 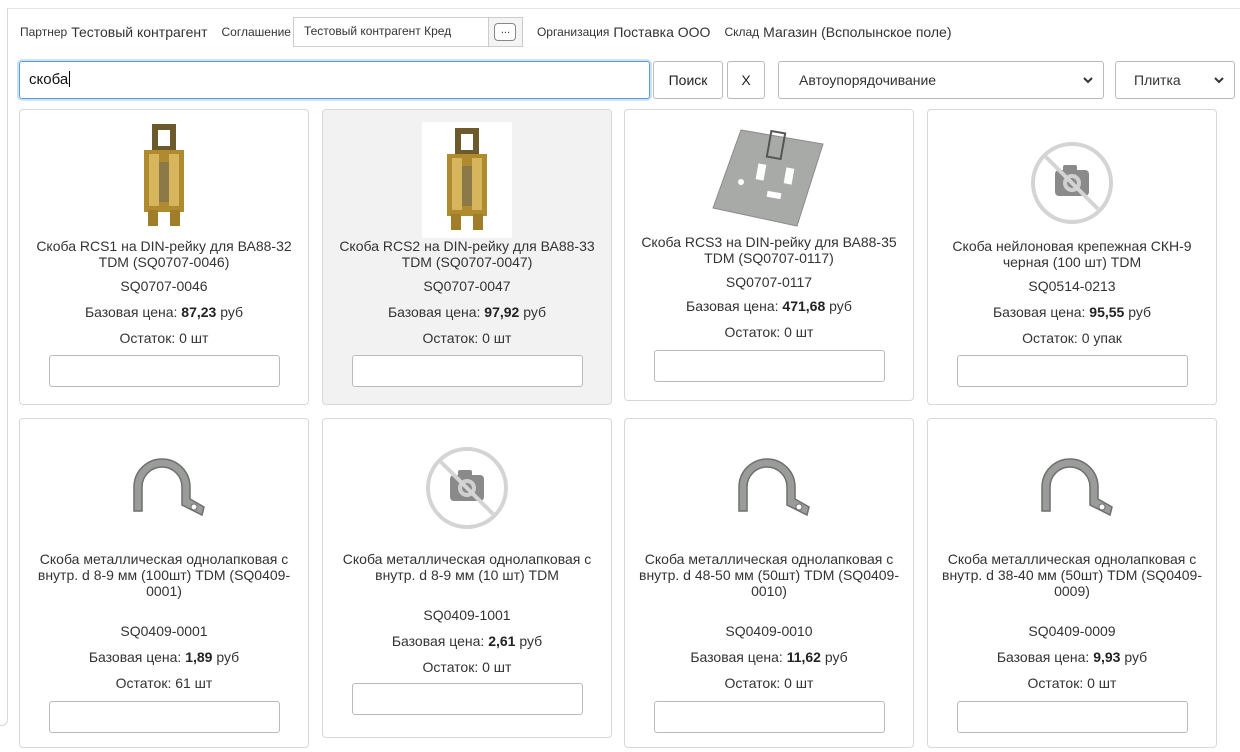 I want to click on sort-select: Автоупорядочивание, so click(x=941, y=80).